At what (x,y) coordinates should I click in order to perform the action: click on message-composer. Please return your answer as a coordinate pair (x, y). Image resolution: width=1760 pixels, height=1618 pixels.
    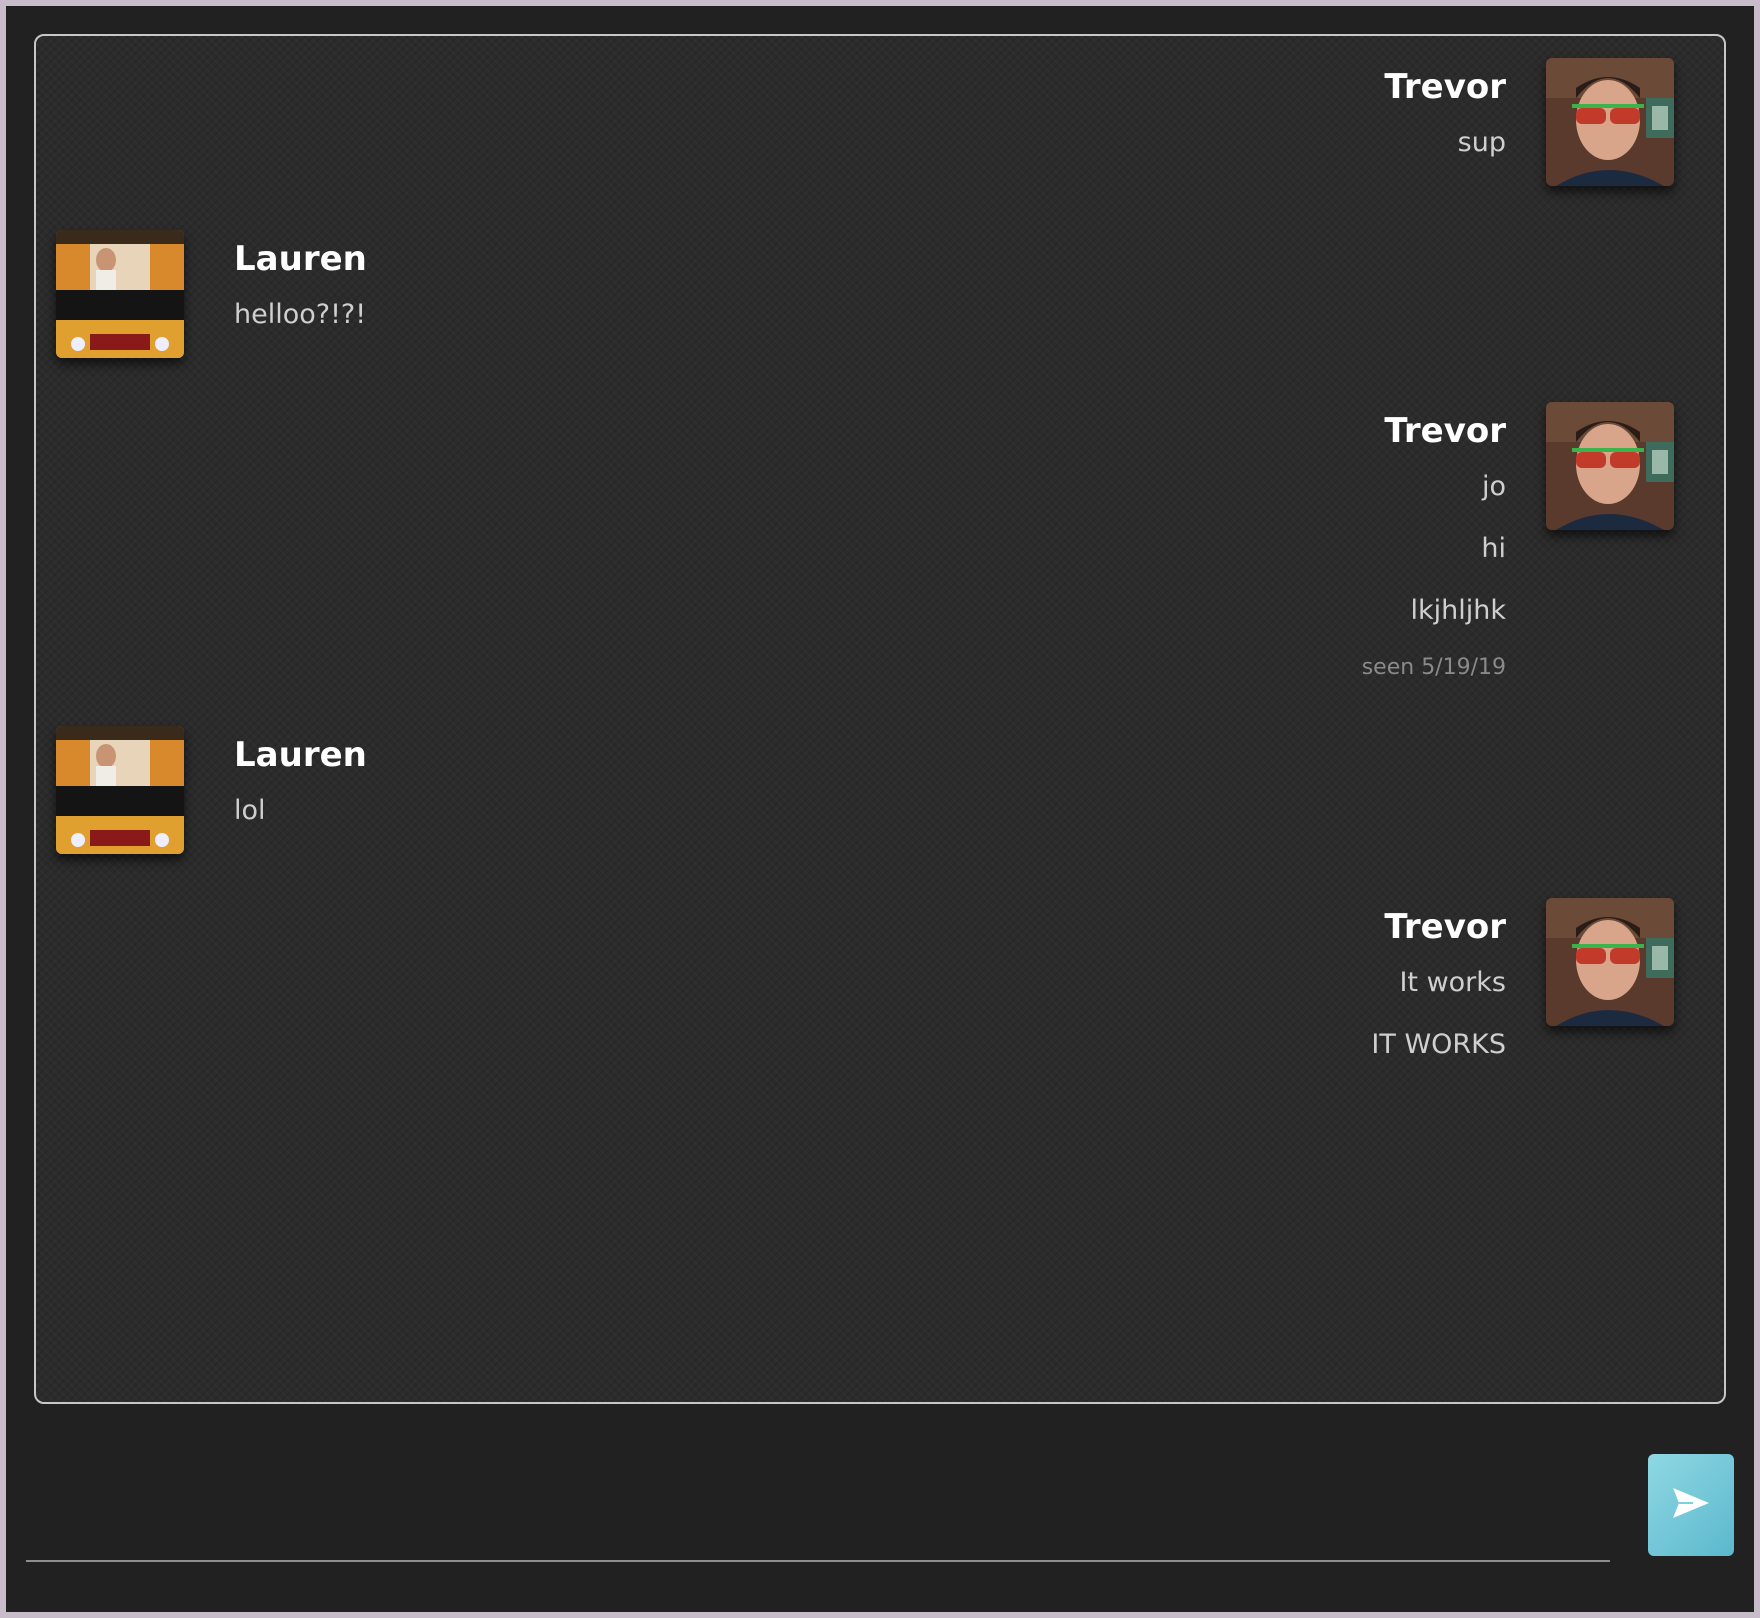
    Looking at the image, I should click on (818, 1504).